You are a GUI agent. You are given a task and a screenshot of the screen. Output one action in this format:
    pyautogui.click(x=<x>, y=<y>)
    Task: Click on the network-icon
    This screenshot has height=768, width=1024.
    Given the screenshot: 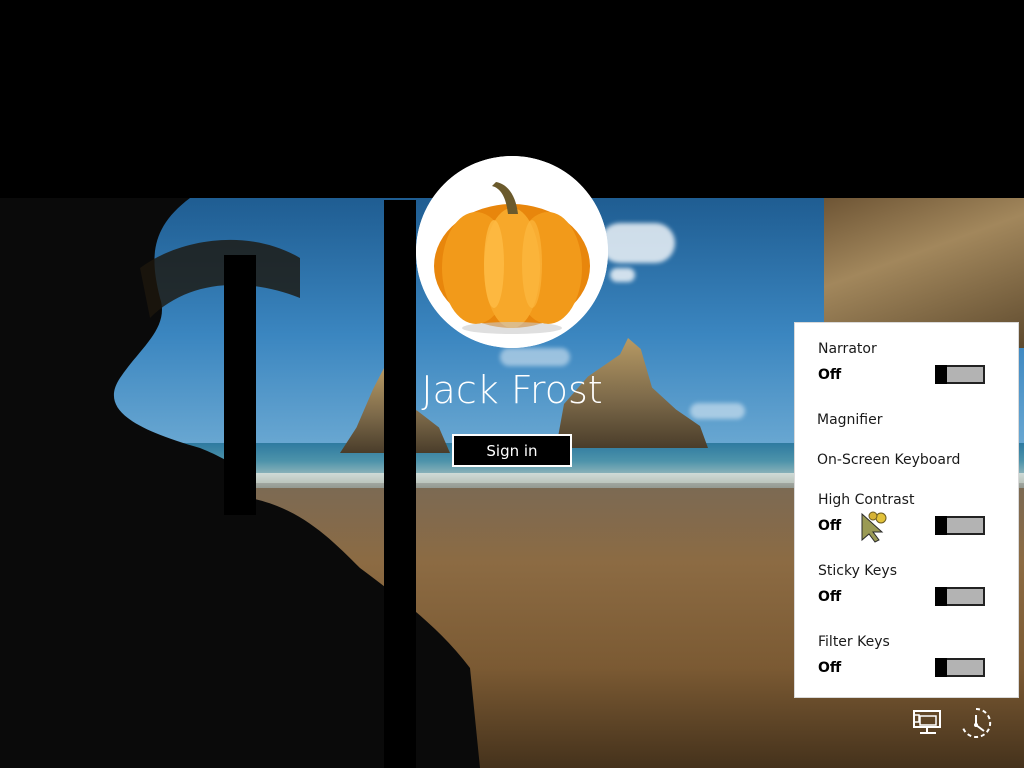 What is the action you would take?
    pyautogui.click(x=928, y=723)
    